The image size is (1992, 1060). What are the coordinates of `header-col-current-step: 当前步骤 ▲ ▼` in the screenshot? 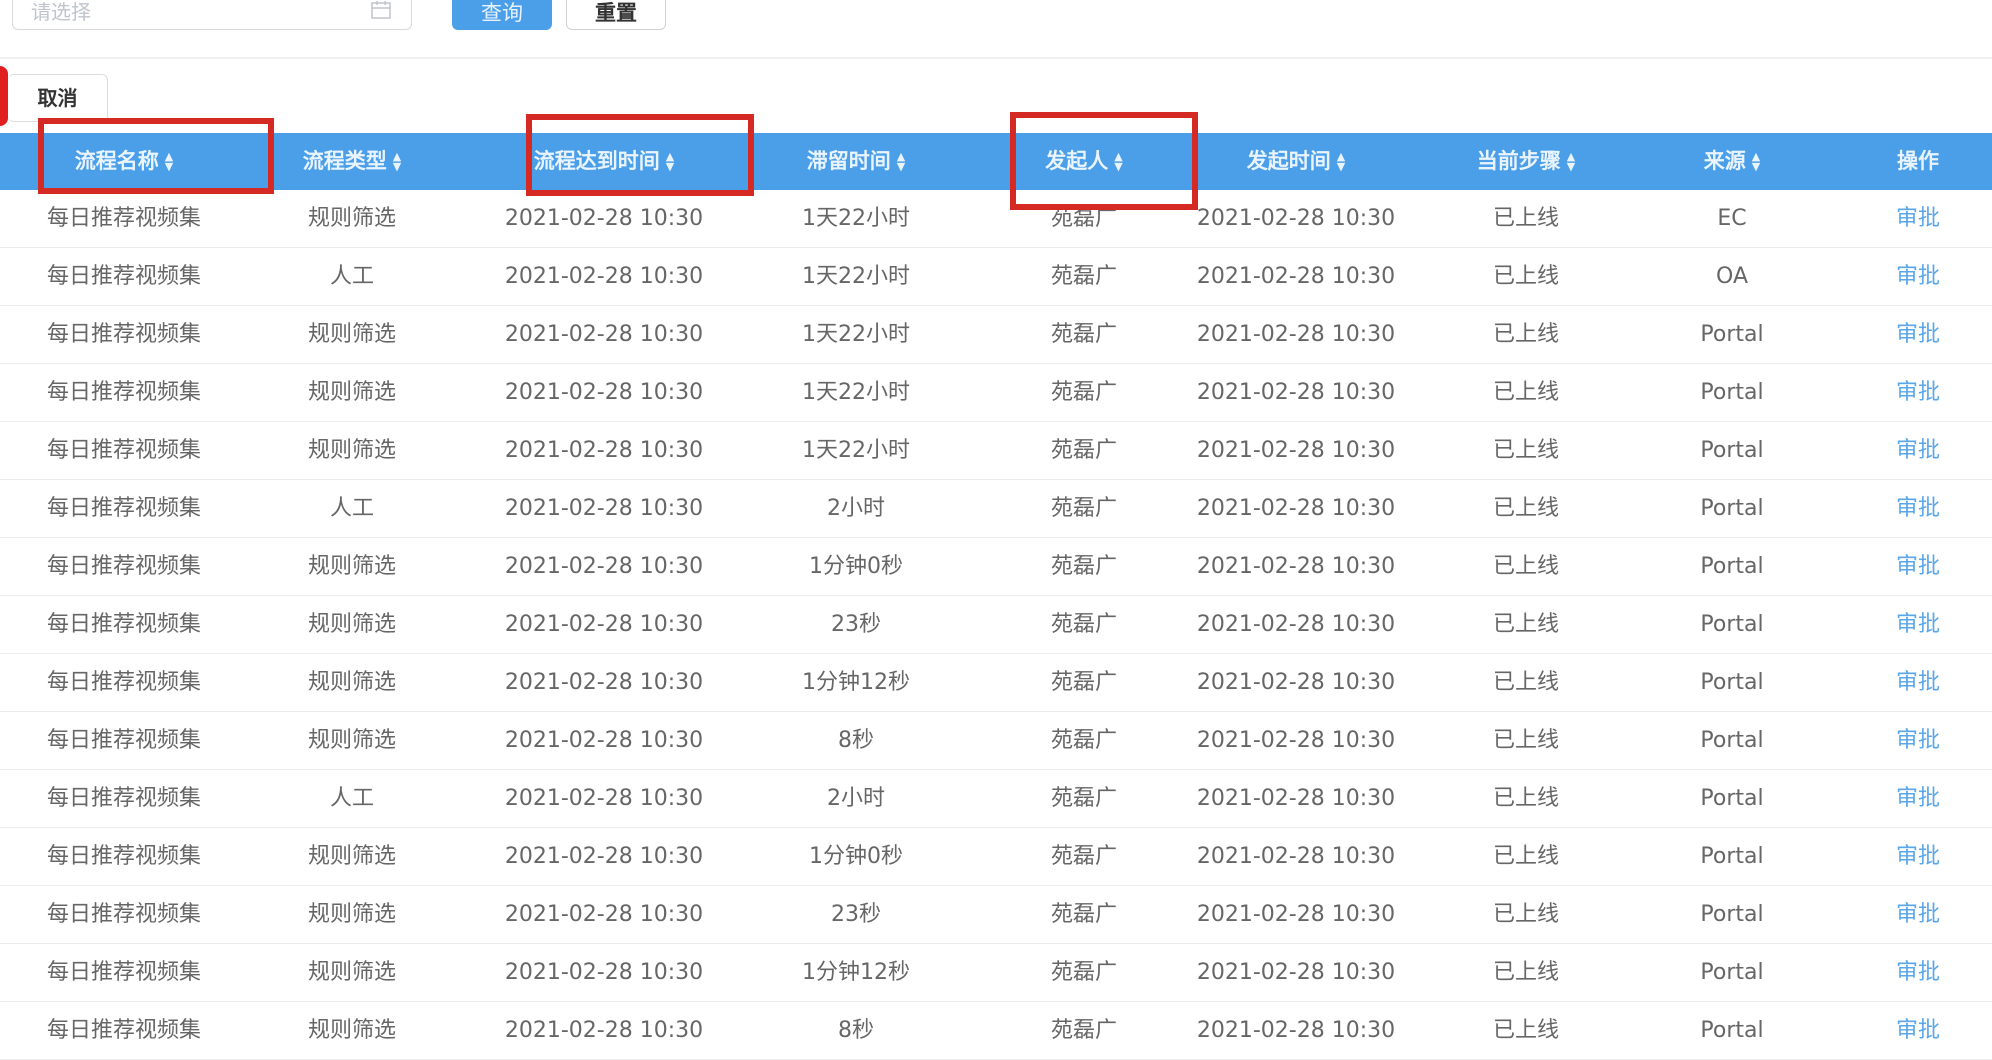 It's located at (1526, 161).